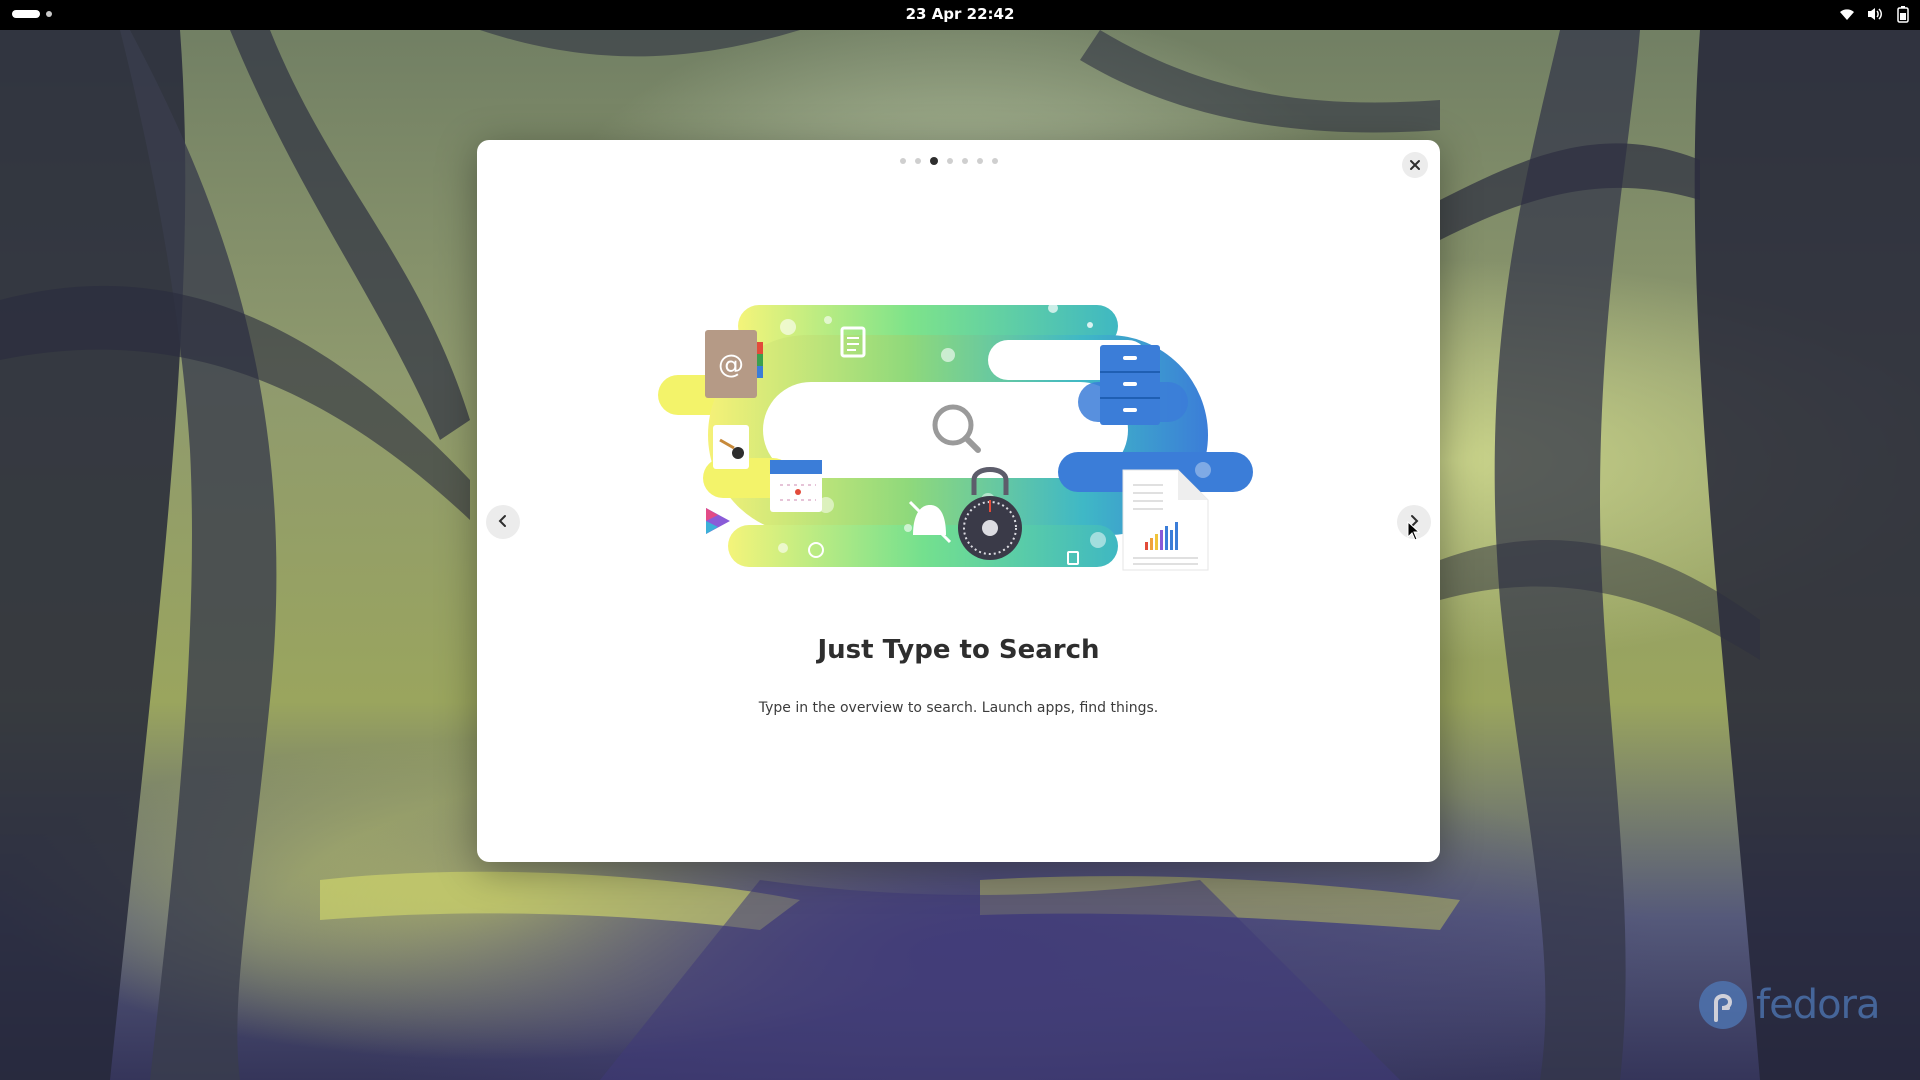  What do you see at coordinates (1723, 1005) in the screenshot?
I see `fedora-logo-icon` at bounding box center [1723, 1005].